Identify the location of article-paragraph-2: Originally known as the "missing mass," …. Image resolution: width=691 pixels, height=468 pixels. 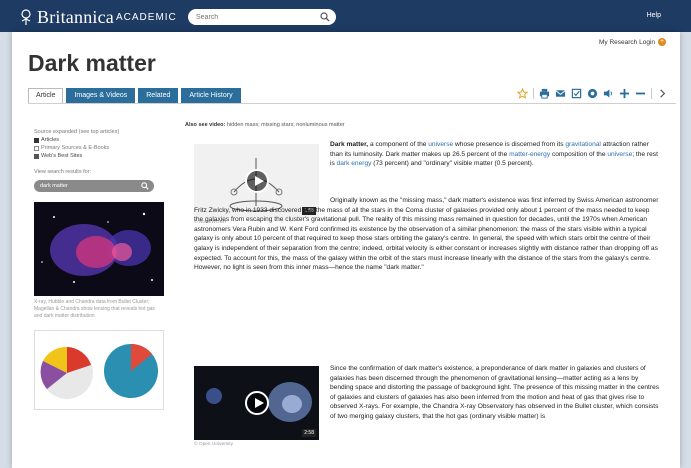
(427, 234).